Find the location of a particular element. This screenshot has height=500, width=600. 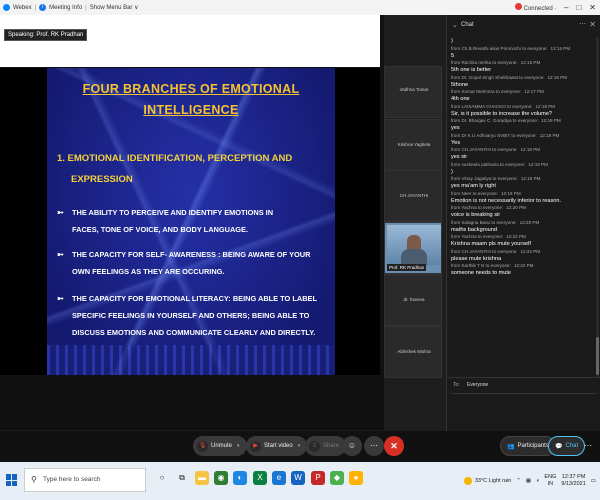

windows-start-icon is located at coordinates (12, 480).